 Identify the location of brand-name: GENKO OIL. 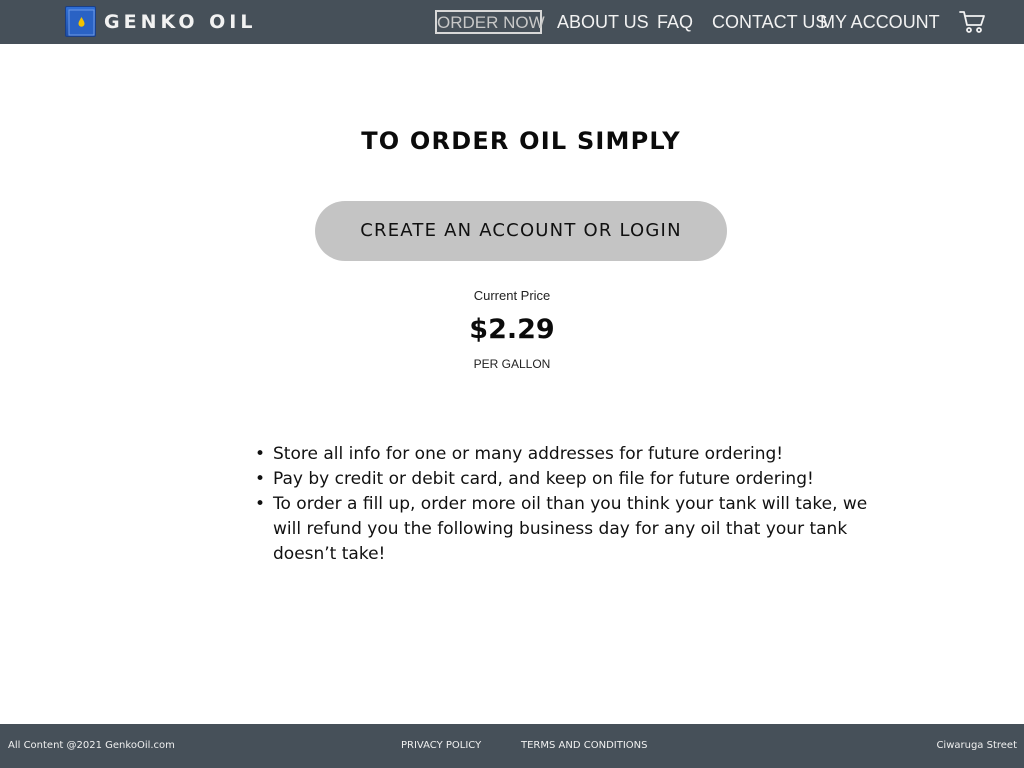
(180, 22).